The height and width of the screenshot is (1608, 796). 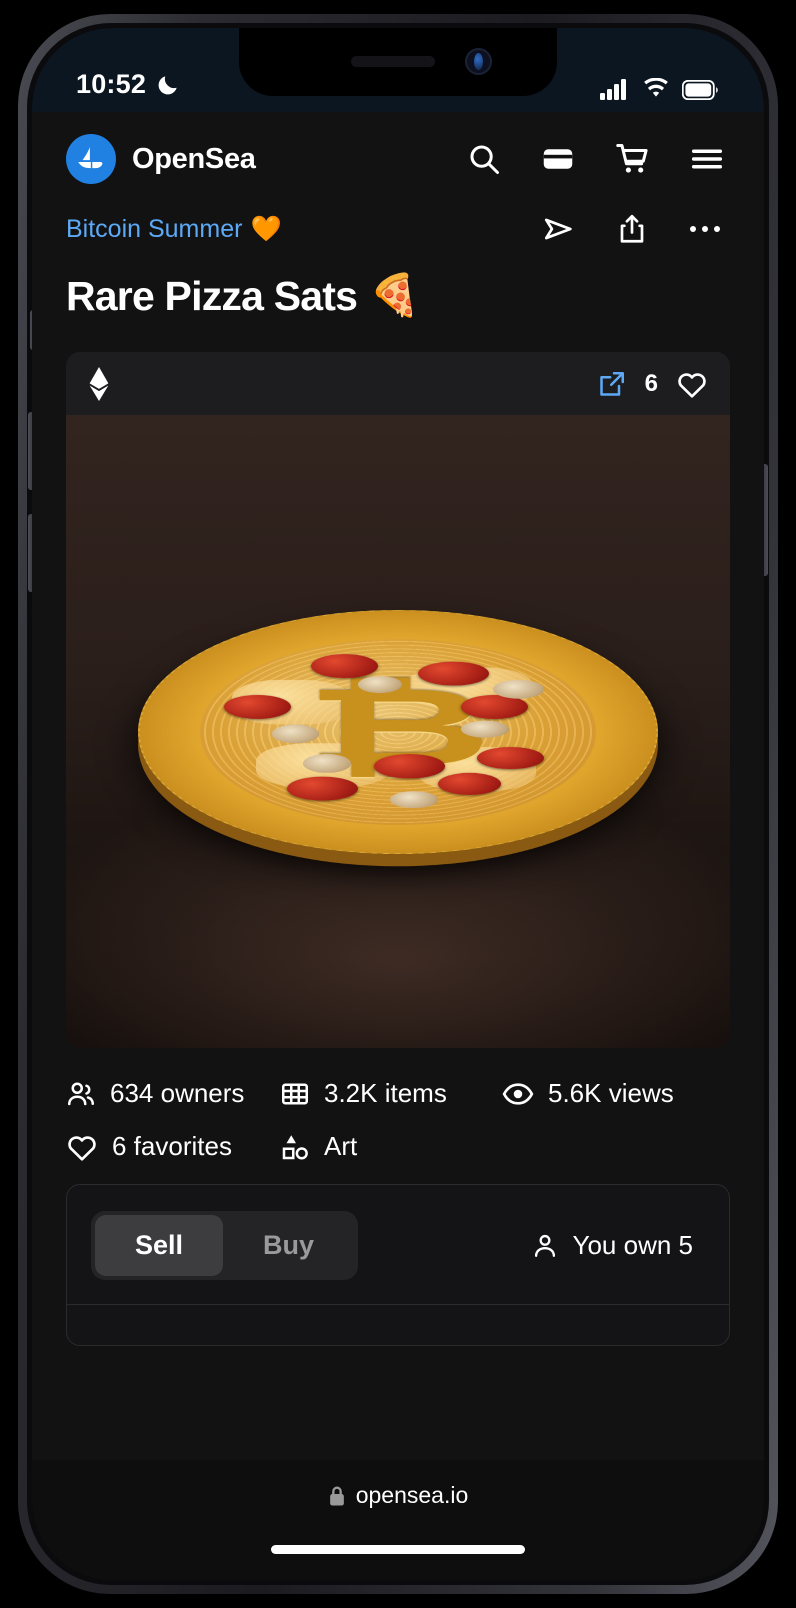 I want to click on crescent-moon-icon, so click(x=168, y=85).